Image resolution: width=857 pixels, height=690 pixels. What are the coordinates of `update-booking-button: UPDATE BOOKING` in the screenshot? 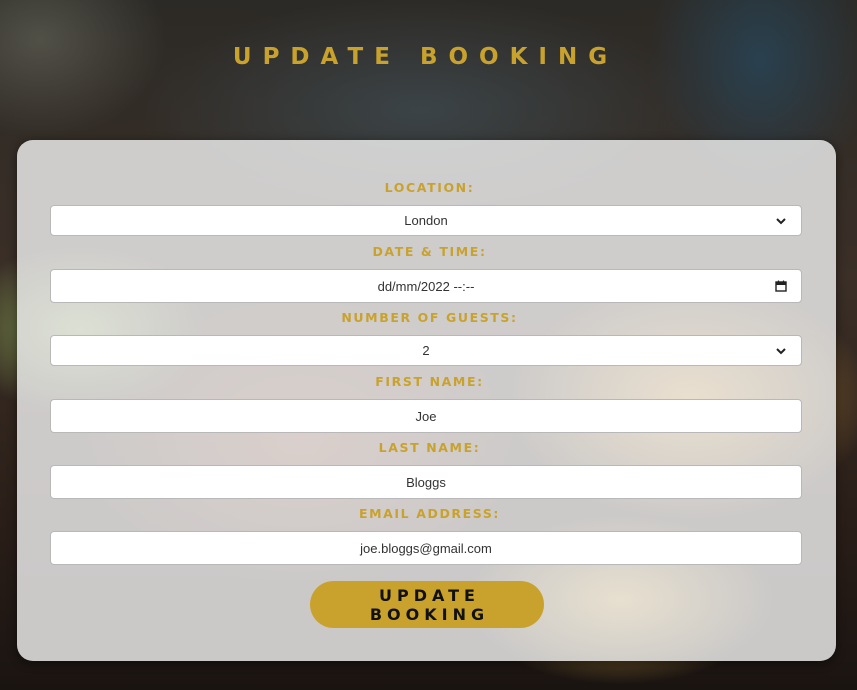 It's located at (427, 604).